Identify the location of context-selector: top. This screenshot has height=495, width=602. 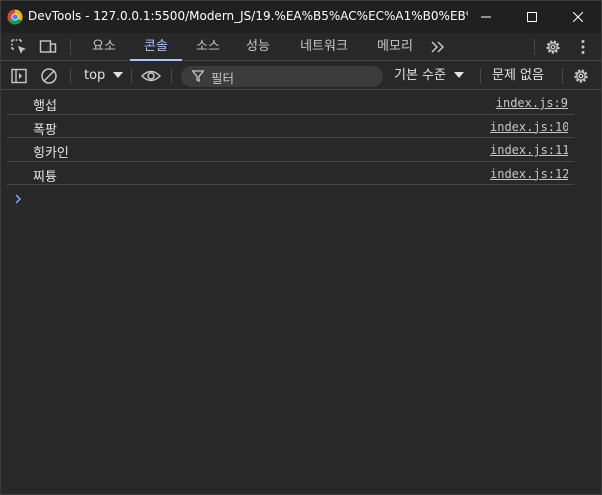
(101, 76).